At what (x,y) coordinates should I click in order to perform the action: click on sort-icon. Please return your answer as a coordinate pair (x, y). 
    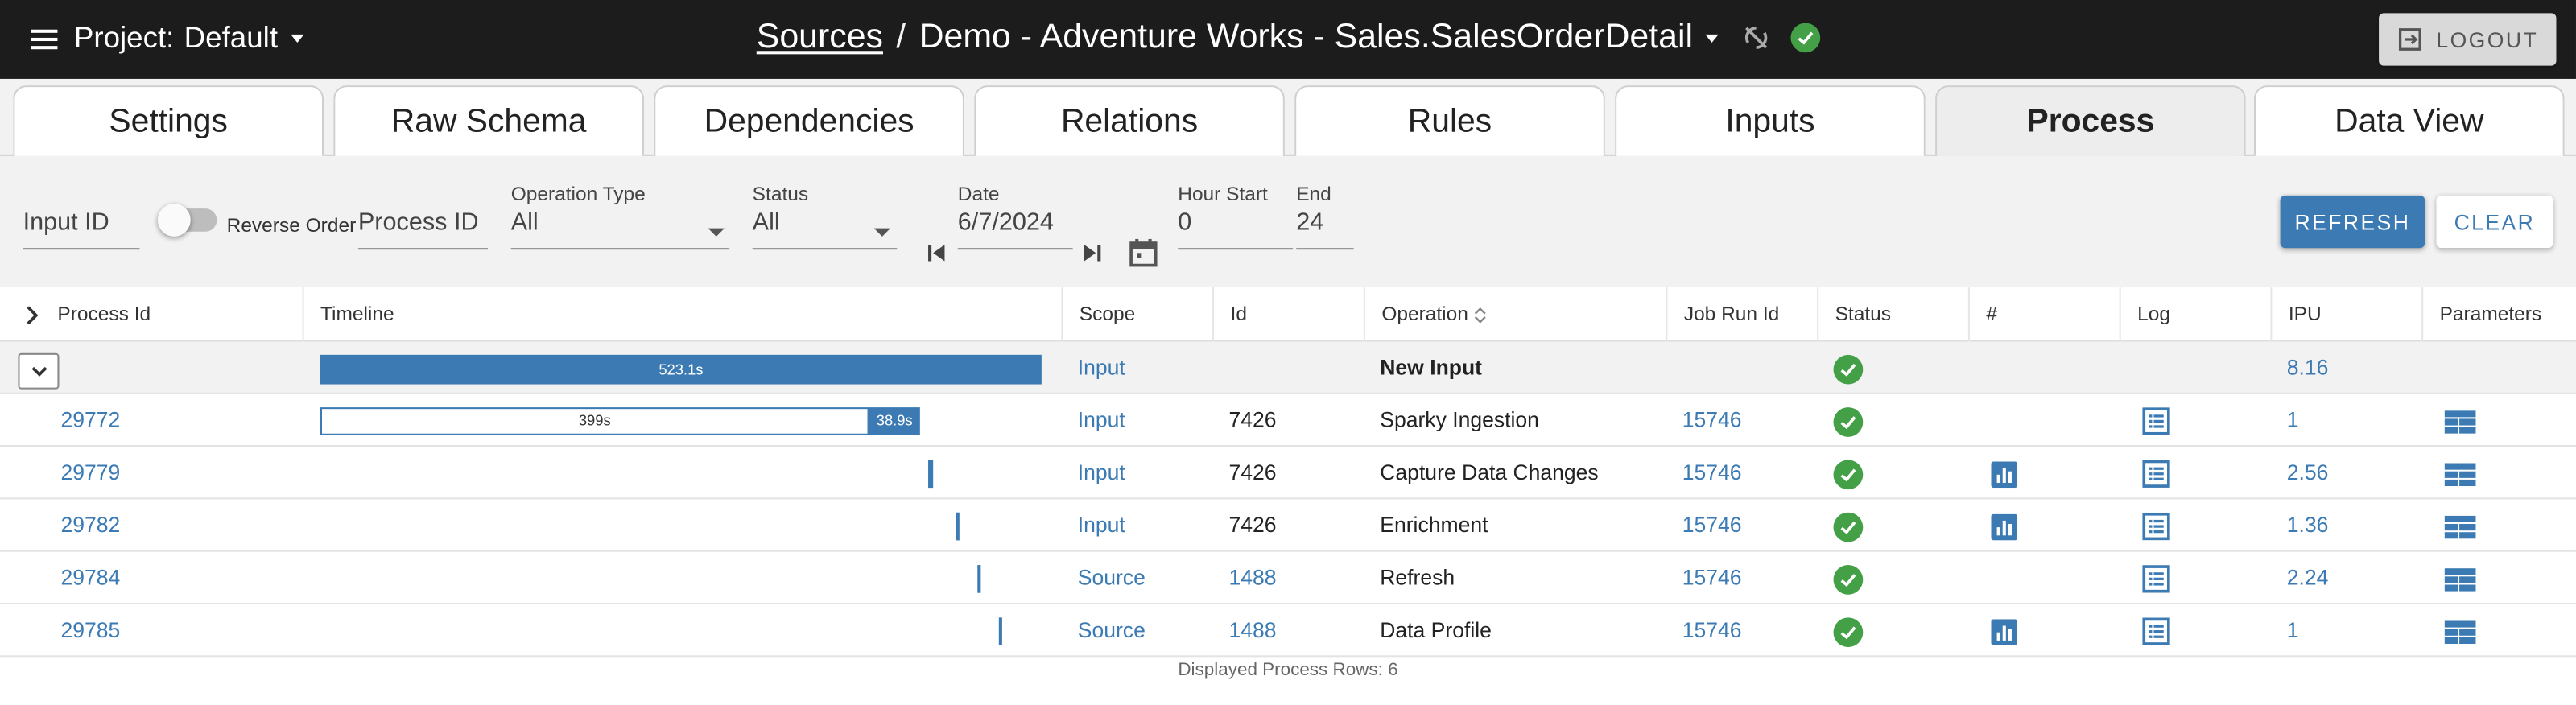
    Looking at the image, I should click on (1479, 314).